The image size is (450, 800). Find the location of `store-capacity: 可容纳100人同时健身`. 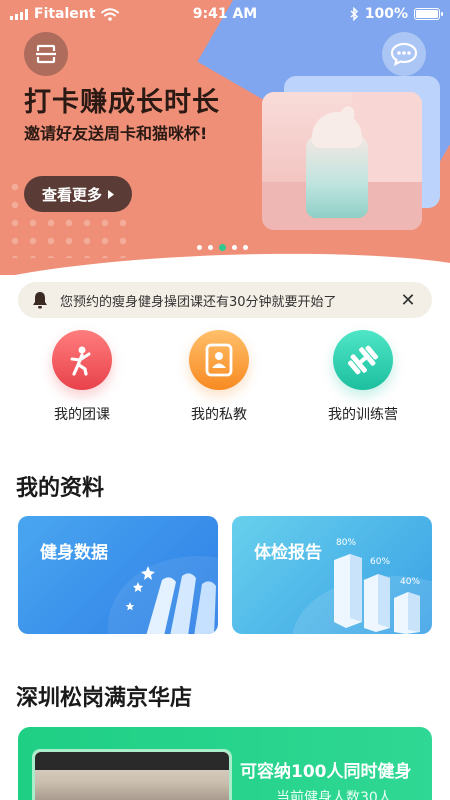

store-capacity: 可容纳100人同时健身 is located at coordinates (326, 772).